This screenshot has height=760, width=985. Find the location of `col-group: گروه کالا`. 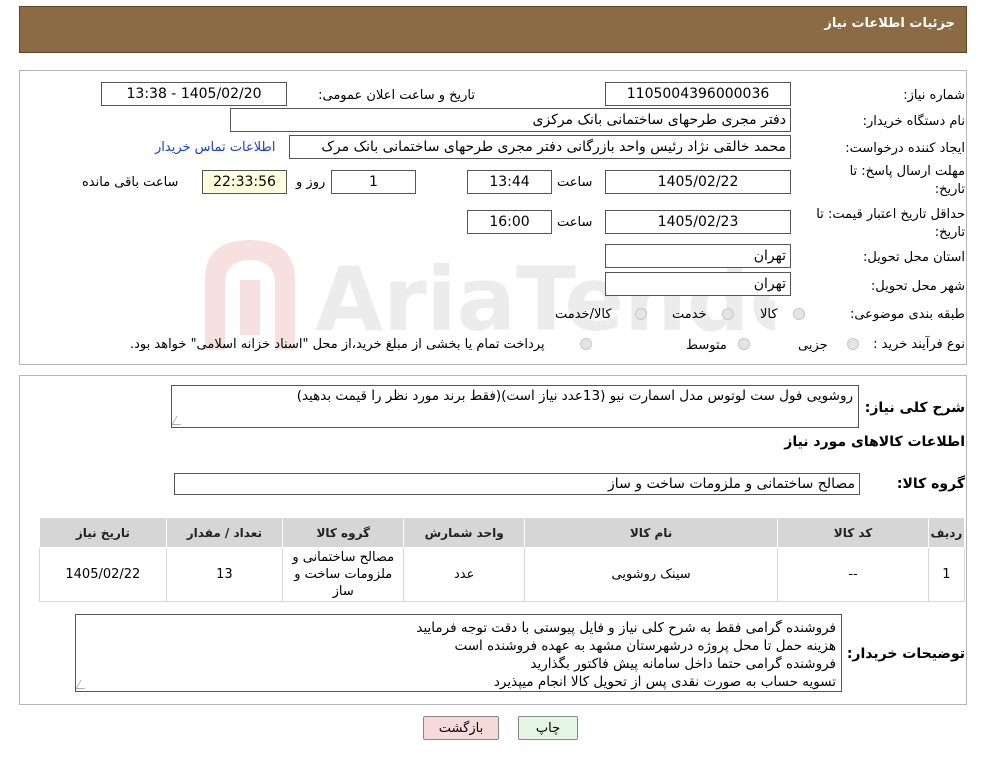

col-group: گروه کالا is located at coordinates (343, 532).